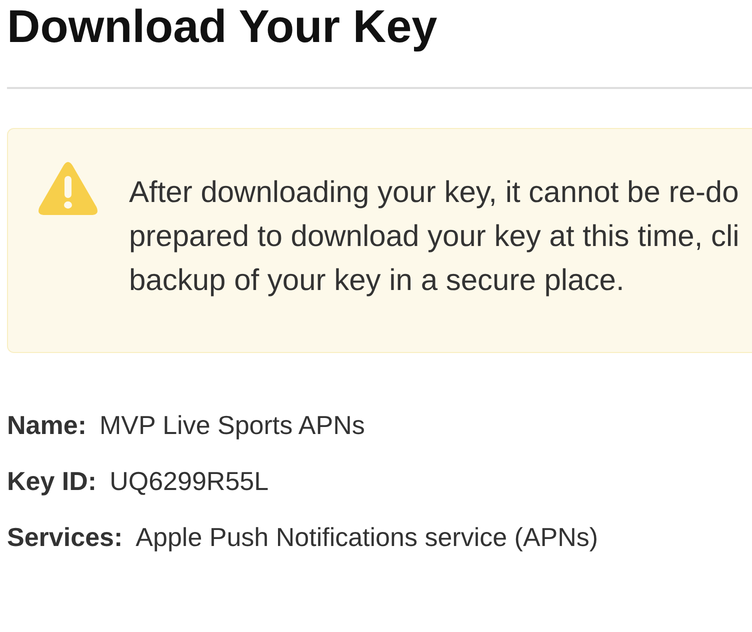 Image resolution: width=752 pixels, height=632 pixels. What do you see at coordinates (189, 481) in the screenshot?
I see `detail-value: UQ6299R55L` at bounding box center [189, 481].